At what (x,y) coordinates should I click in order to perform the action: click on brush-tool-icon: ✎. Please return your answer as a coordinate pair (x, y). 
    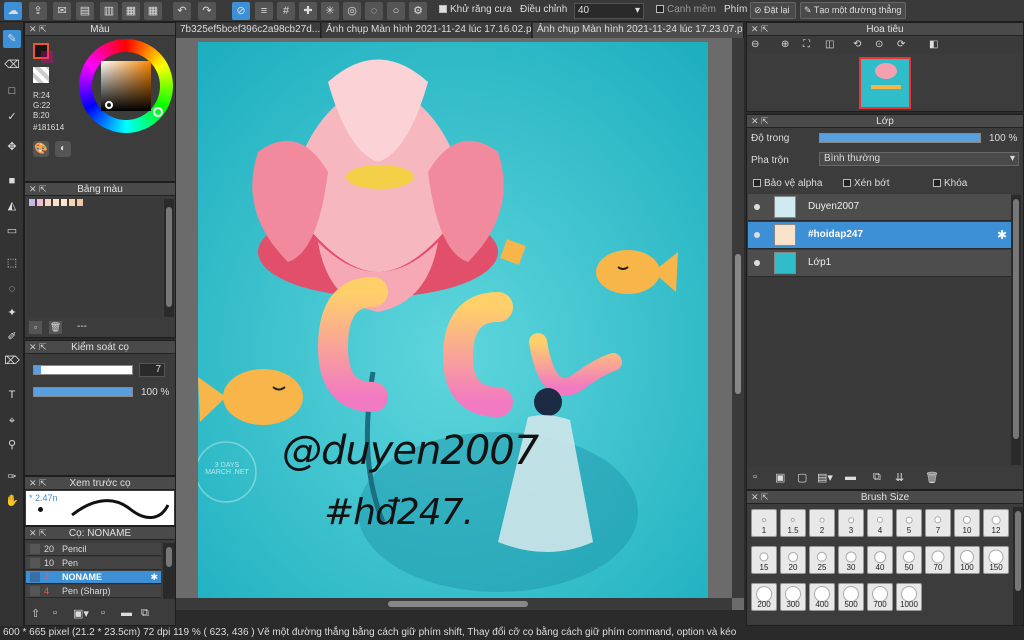
    Looking at the image, I should click on (12, 39).